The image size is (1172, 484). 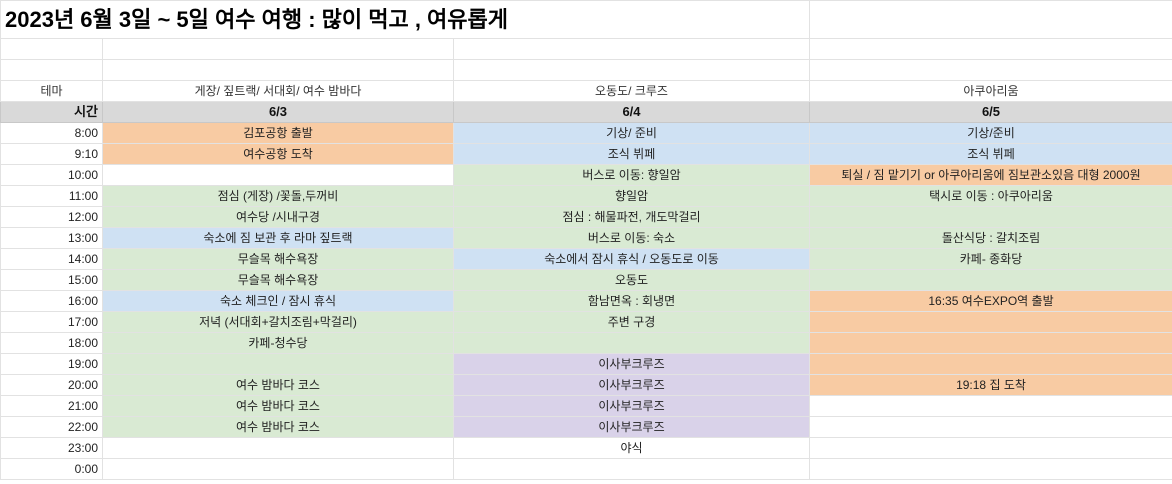 I want to click on time-cell: 17:00, so click(x=51, y=322).